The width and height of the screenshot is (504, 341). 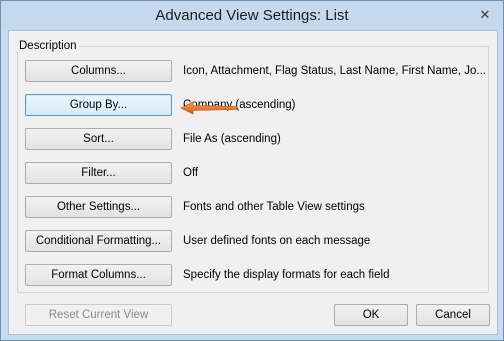 I want to click on title-bar: Advanced View Settings: List ✕, so click(x=252, y=15).